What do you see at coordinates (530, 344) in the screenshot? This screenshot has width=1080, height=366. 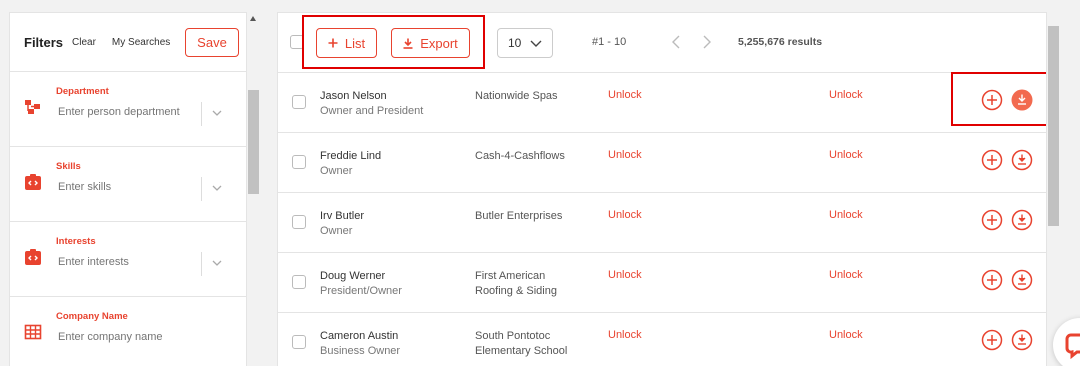 I see `contact-company: South Pontotoc Elementary School` at bounding box center [530, 344].